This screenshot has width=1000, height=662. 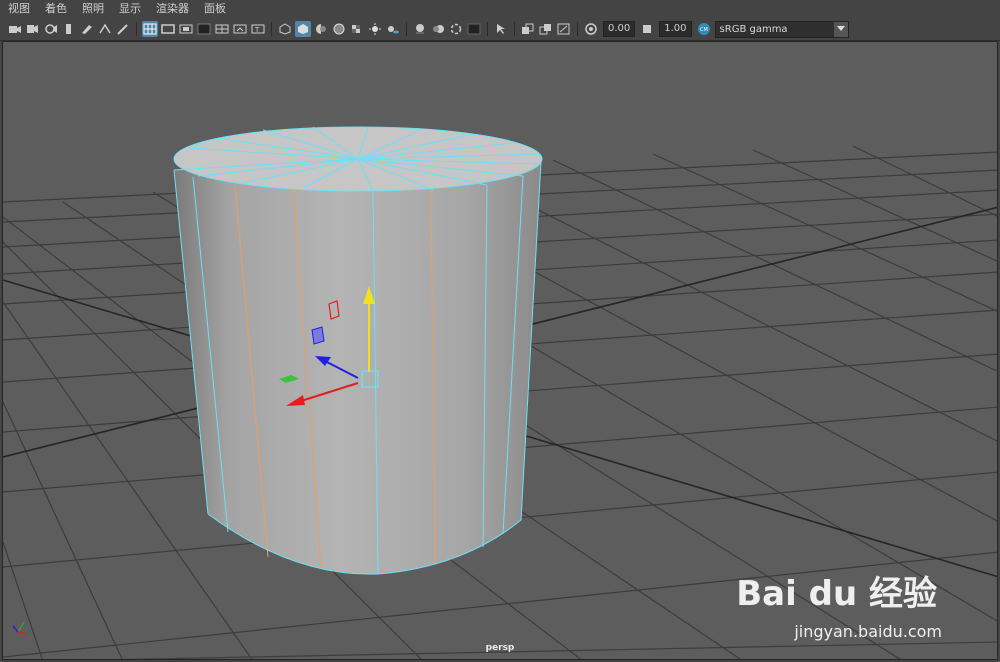 I want to click on axis-orientation-indicator, so click(x=20, y=628).